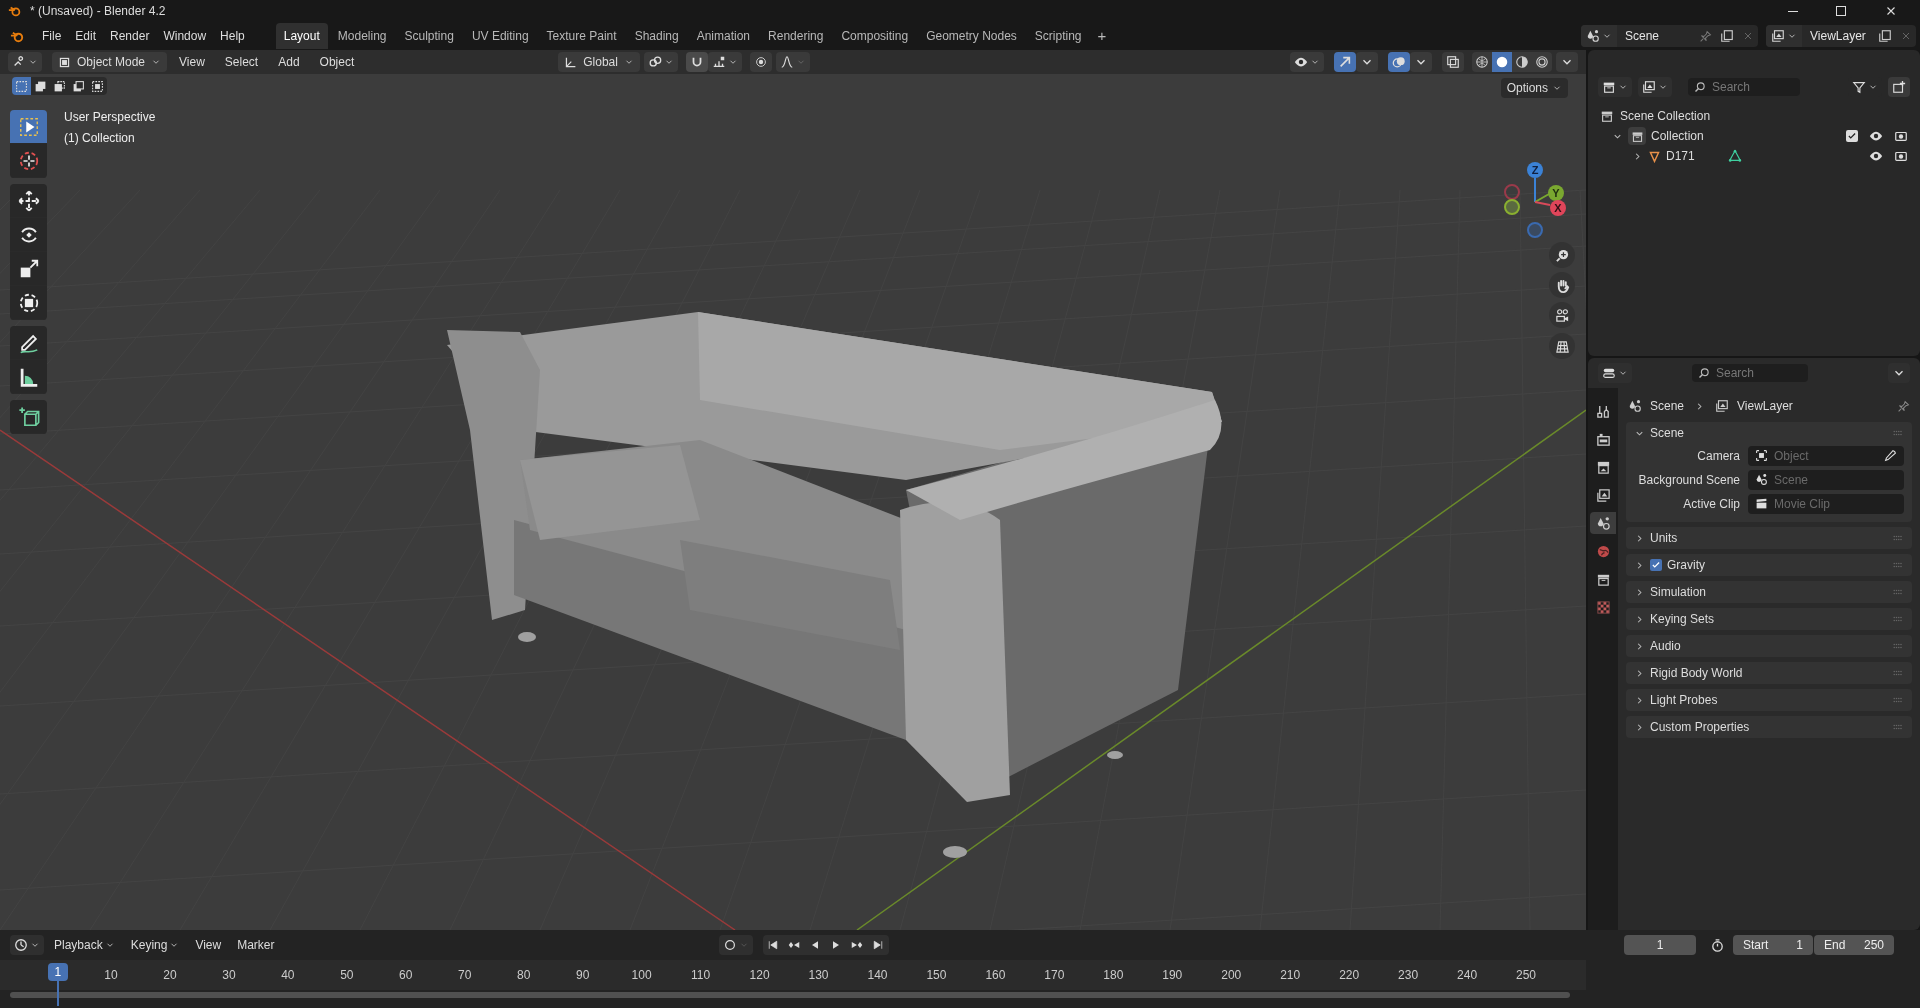 Image resolution: width=1920 pixels, height=1008 pixels. I want to click on menu-item: Playback, so click(84, 945).